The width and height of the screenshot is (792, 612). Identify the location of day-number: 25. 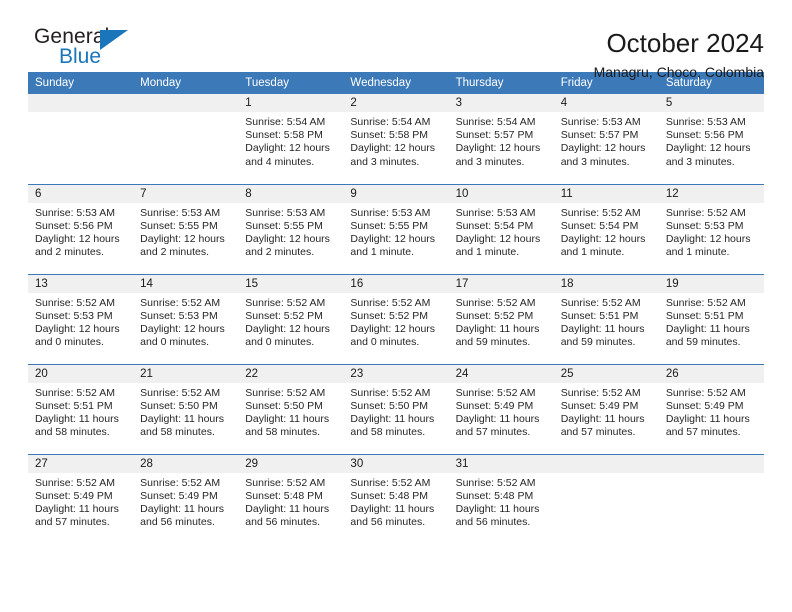
(606, 373).